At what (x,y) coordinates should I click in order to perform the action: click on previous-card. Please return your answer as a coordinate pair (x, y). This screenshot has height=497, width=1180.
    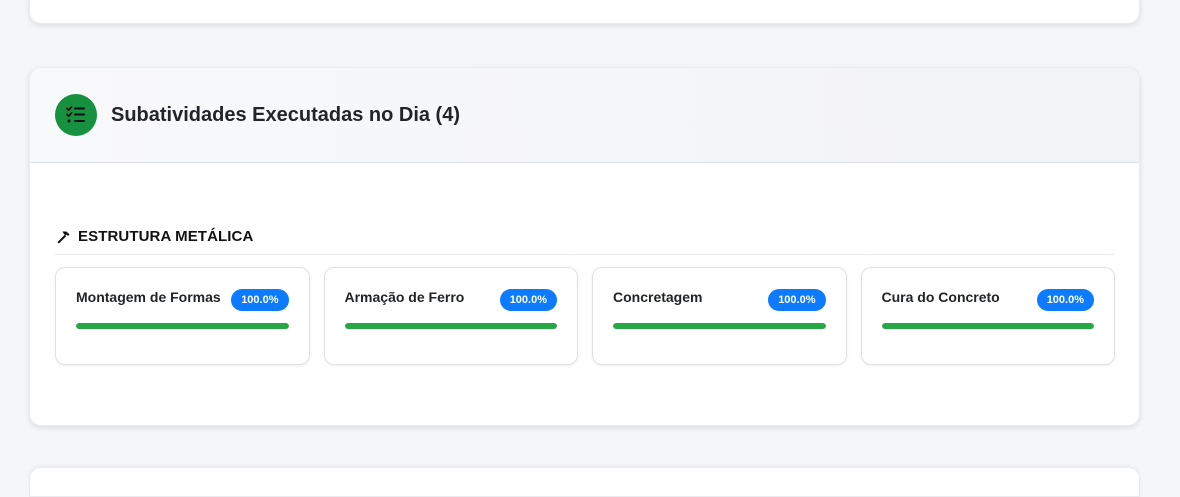
    Looking at the image, I should click on (584, 12).